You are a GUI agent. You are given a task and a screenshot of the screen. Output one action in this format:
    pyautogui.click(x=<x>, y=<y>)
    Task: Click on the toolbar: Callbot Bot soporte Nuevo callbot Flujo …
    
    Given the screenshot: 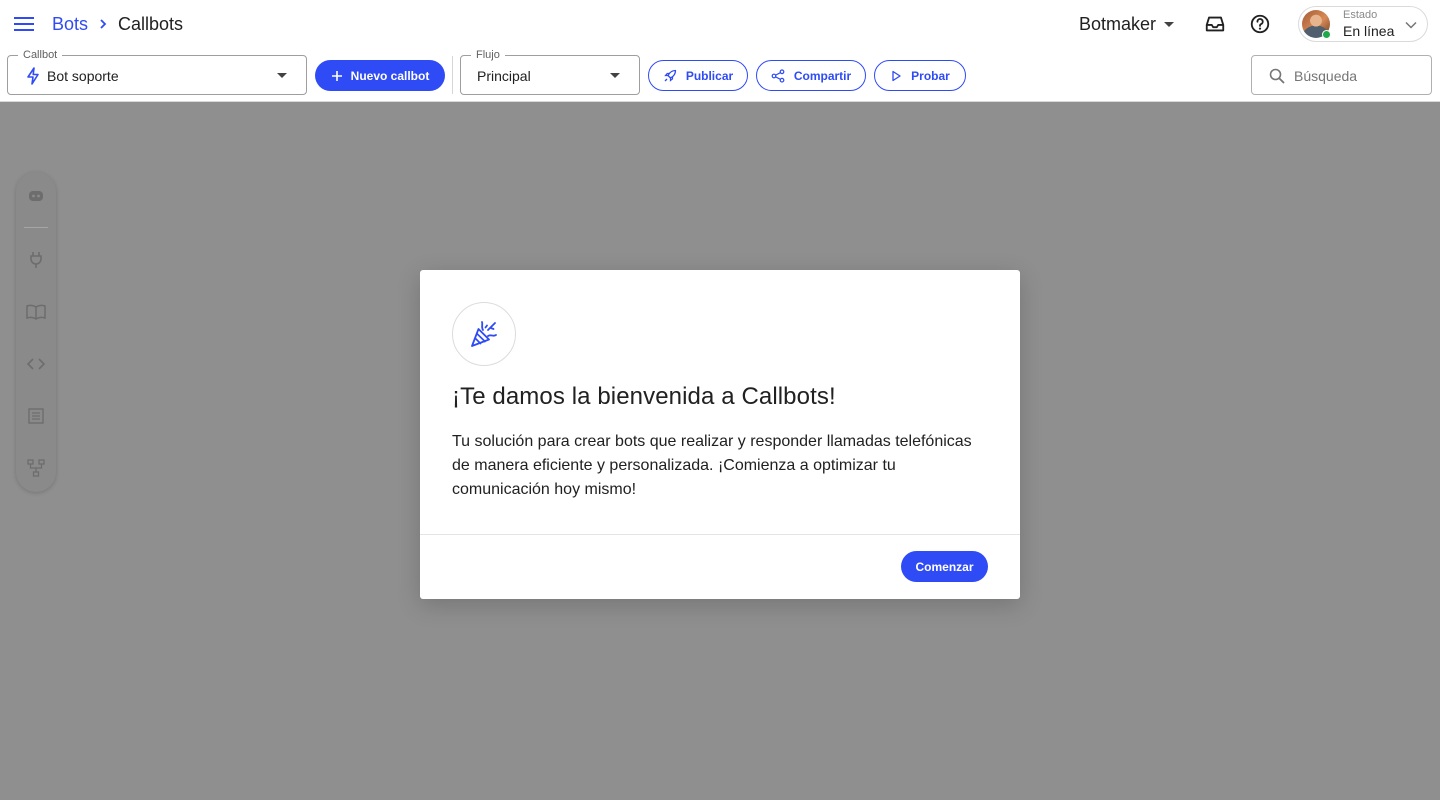 What is the action you would take?
    pyautogui.click(x=720, y=75)
    